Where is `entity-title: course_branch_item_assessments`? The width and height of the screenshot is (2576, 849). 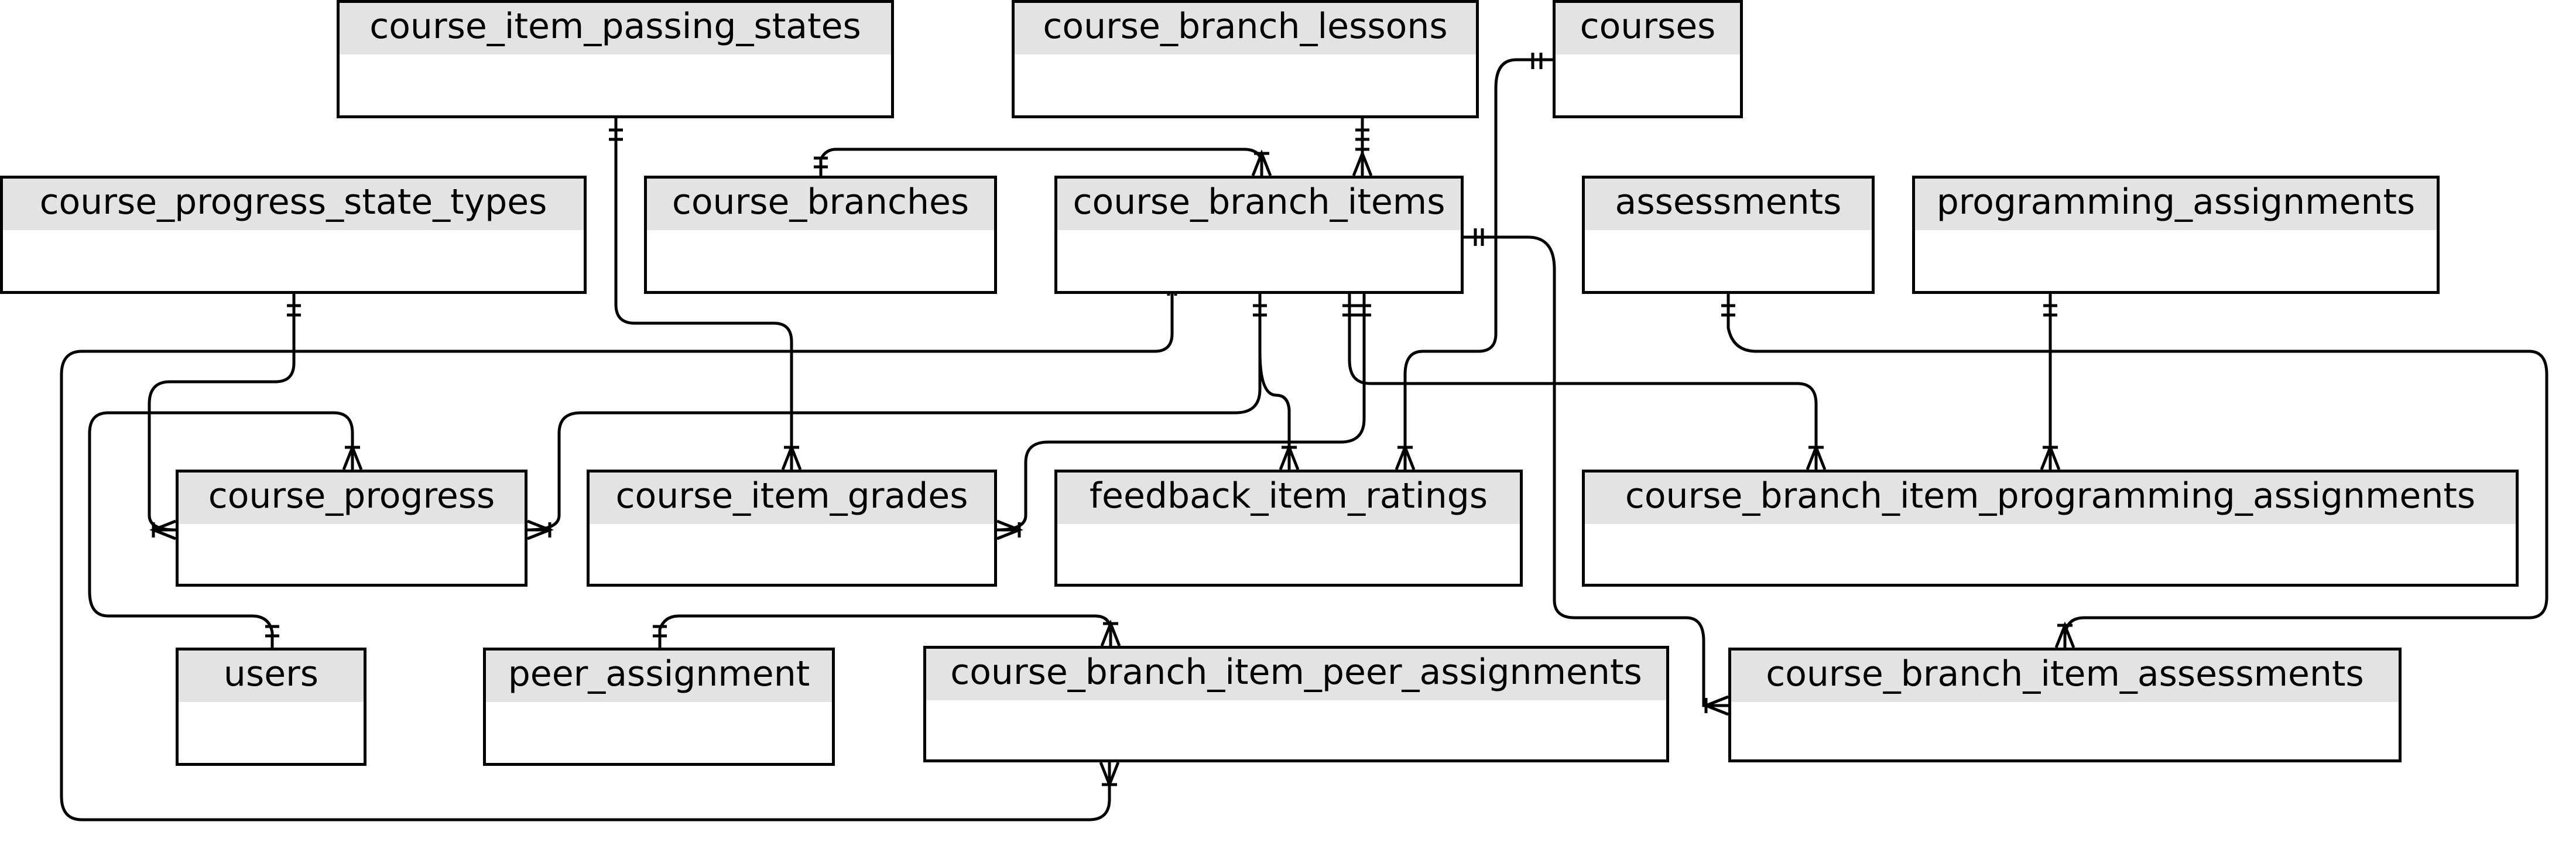
entity-title: course_branch_item_assessments is located at coordinates (2065, 676).